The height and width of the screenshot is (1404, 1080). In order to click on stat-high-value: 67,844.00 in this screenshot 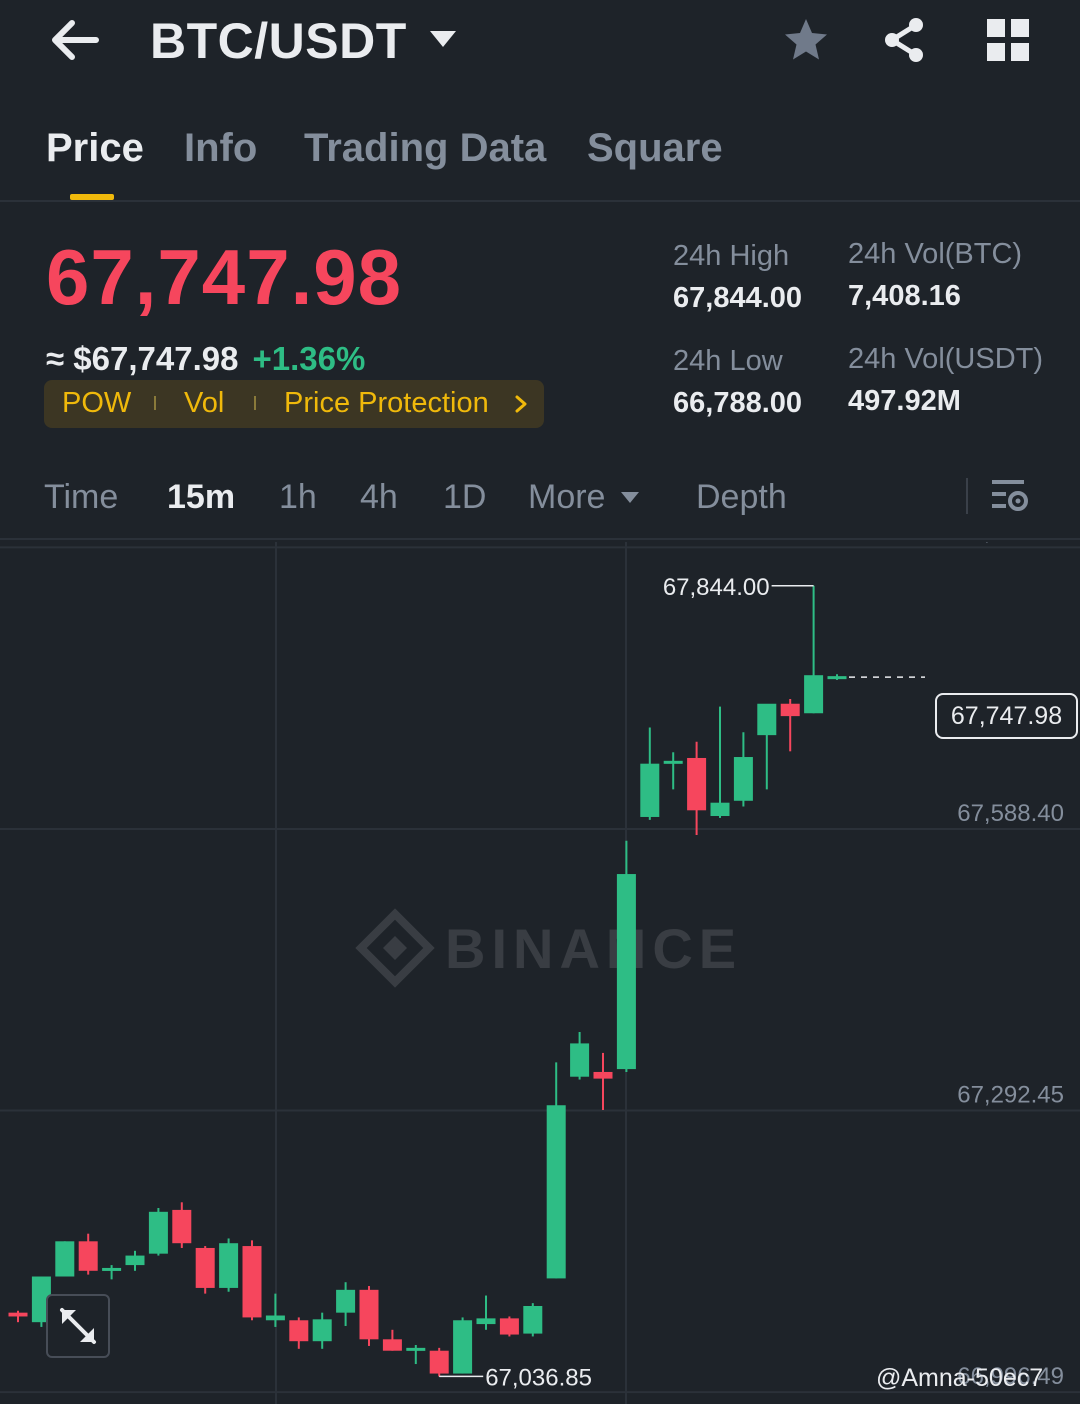, I will do `click(738, 298)`.